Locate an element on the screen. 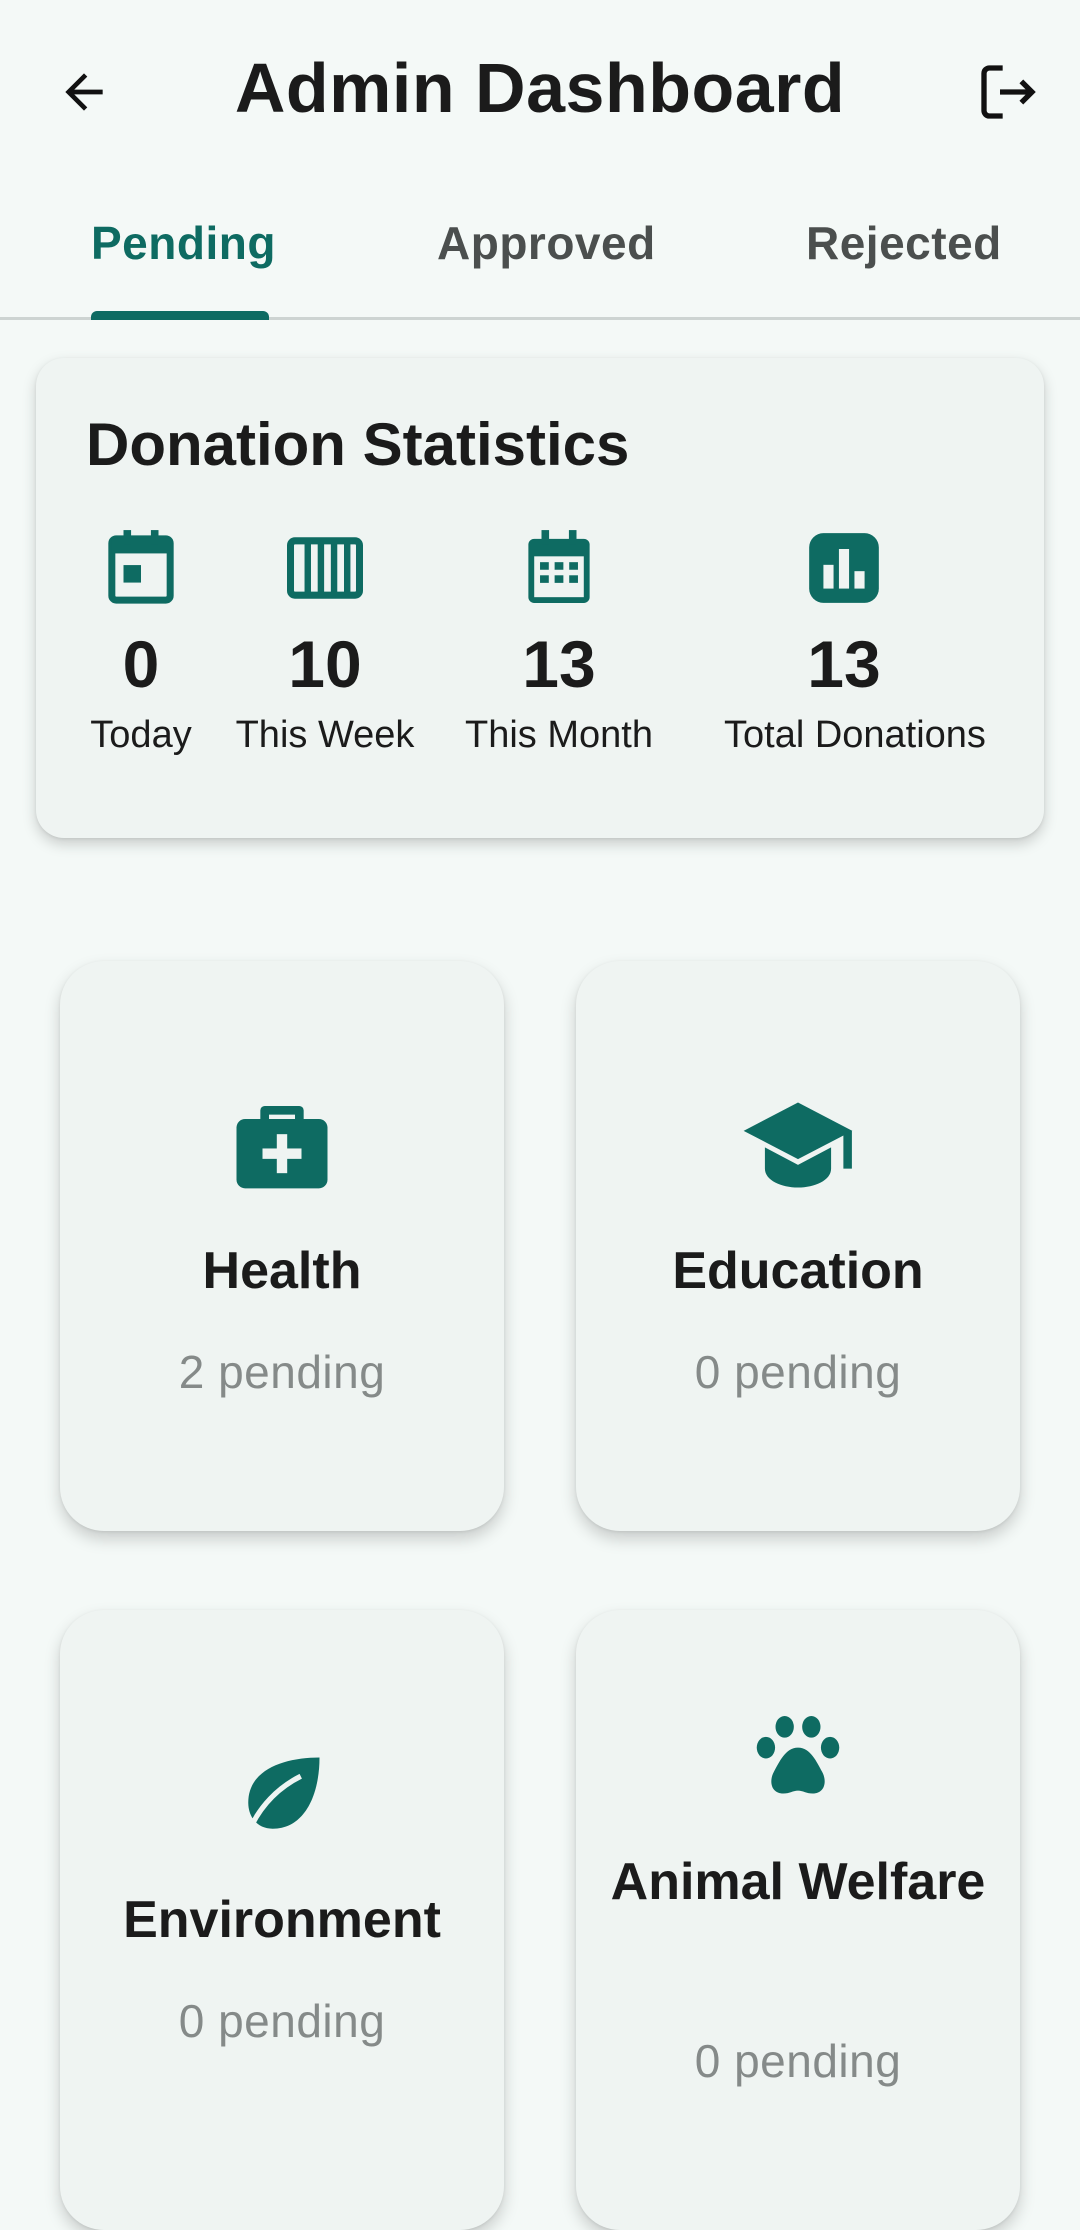 The image size is (1080, 2230). tab-bar: Pending Approved Rejected is located at coordinates (540, 250).